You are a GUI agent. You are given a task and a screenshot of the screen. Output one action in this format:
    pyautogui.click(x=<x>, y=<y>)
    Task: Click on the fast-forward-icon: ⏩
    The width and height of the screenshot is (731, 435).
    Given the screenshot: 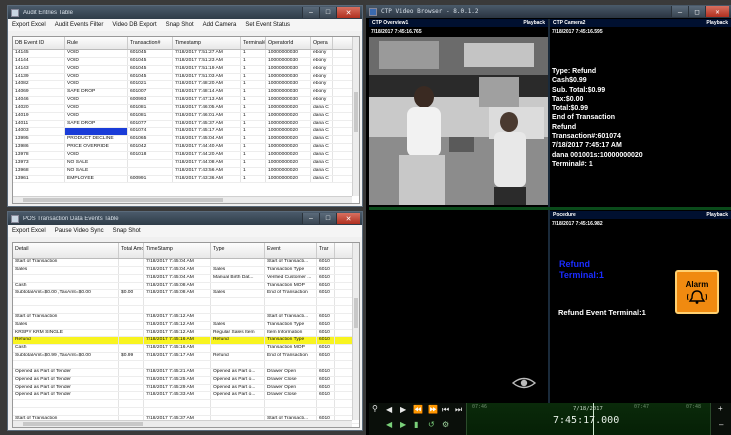 What is the action you would take?
    pyautogui.click(x=433, y=409)
    